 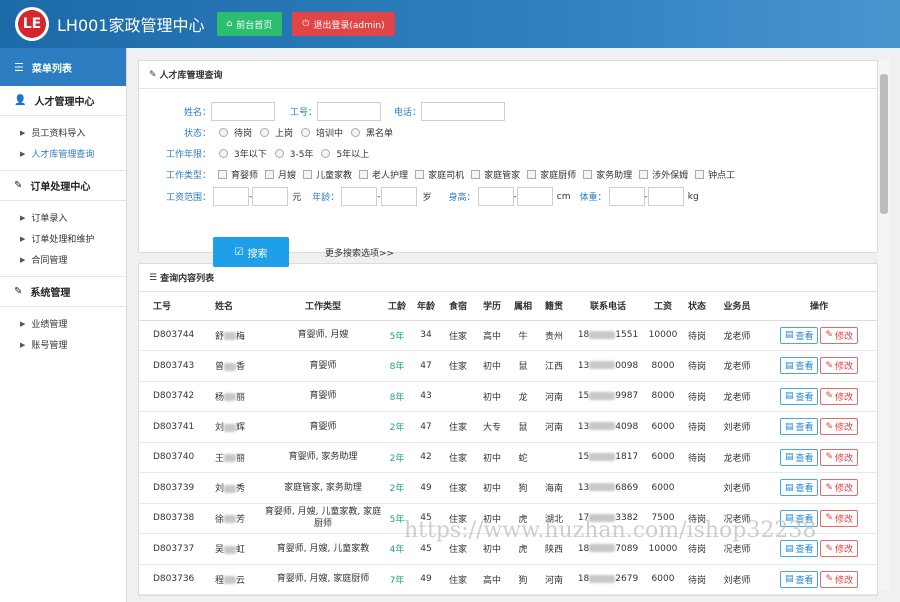 I want to click on col-header: 籍贯, so click(x=554, y=306).